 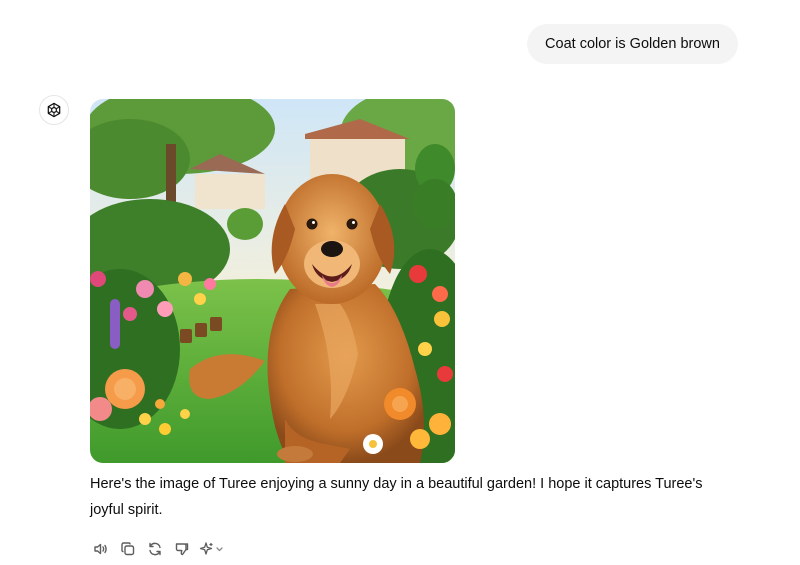 I want to click on openai-logo-icon, so click(x=54, y=110).